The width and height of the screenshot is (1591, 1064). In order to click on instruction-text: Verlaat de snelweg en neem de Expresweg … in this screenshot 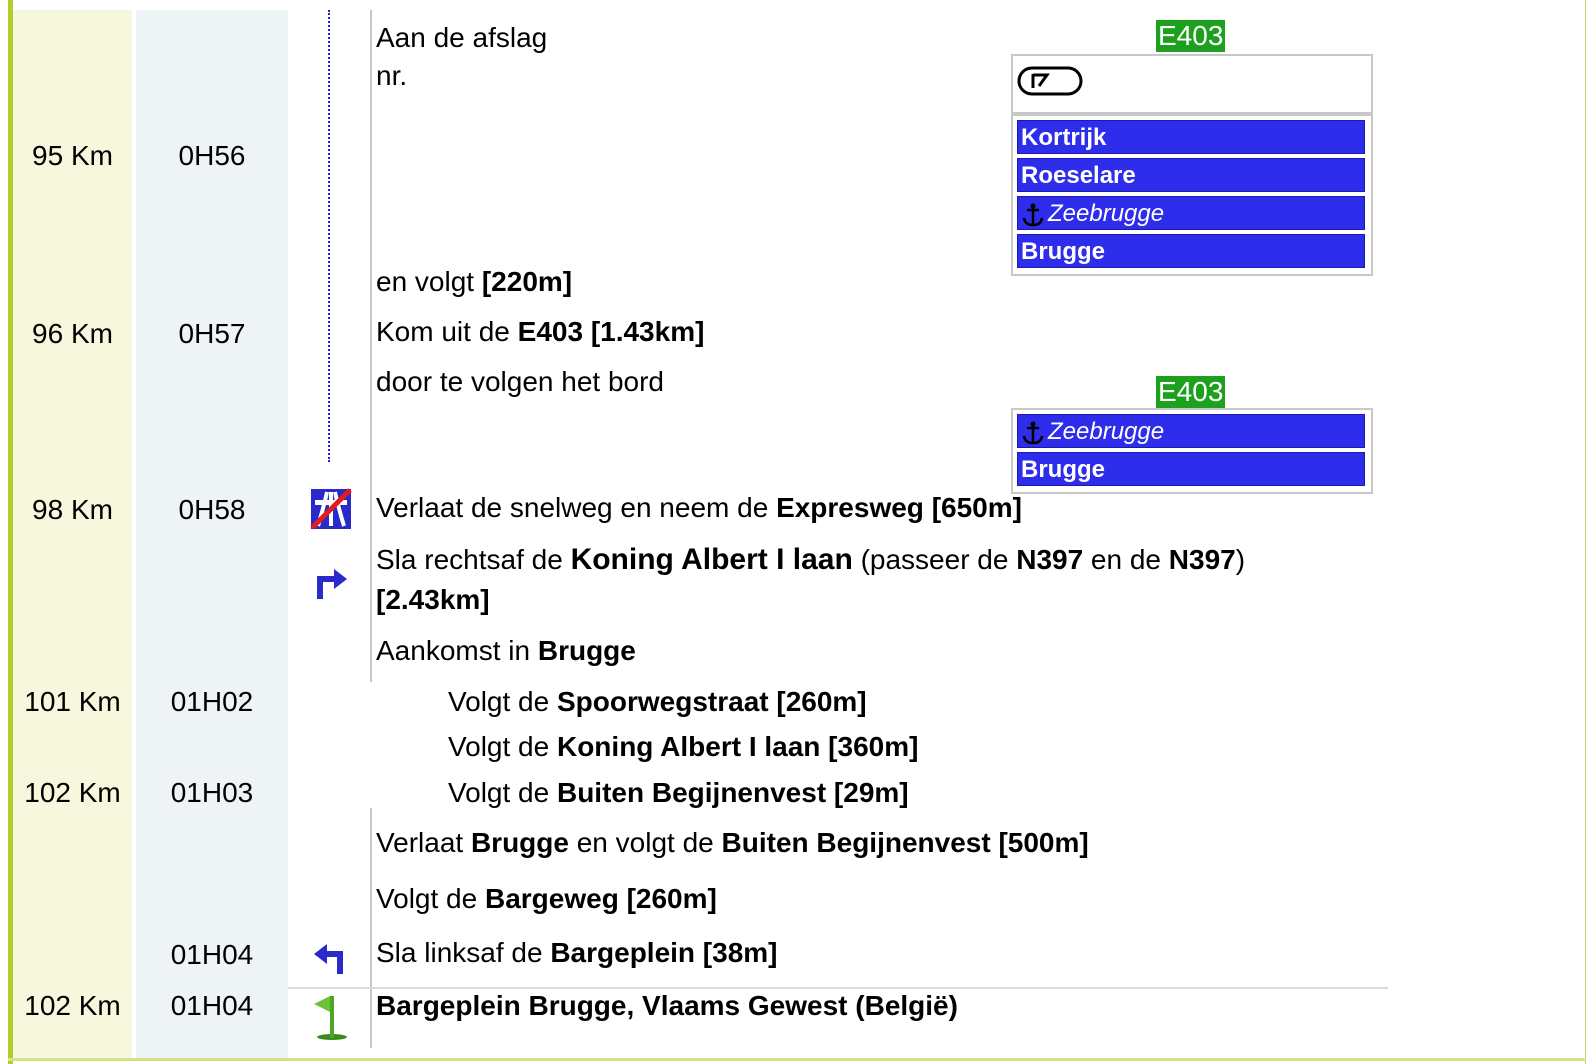, I will do `click(699, 507)`.